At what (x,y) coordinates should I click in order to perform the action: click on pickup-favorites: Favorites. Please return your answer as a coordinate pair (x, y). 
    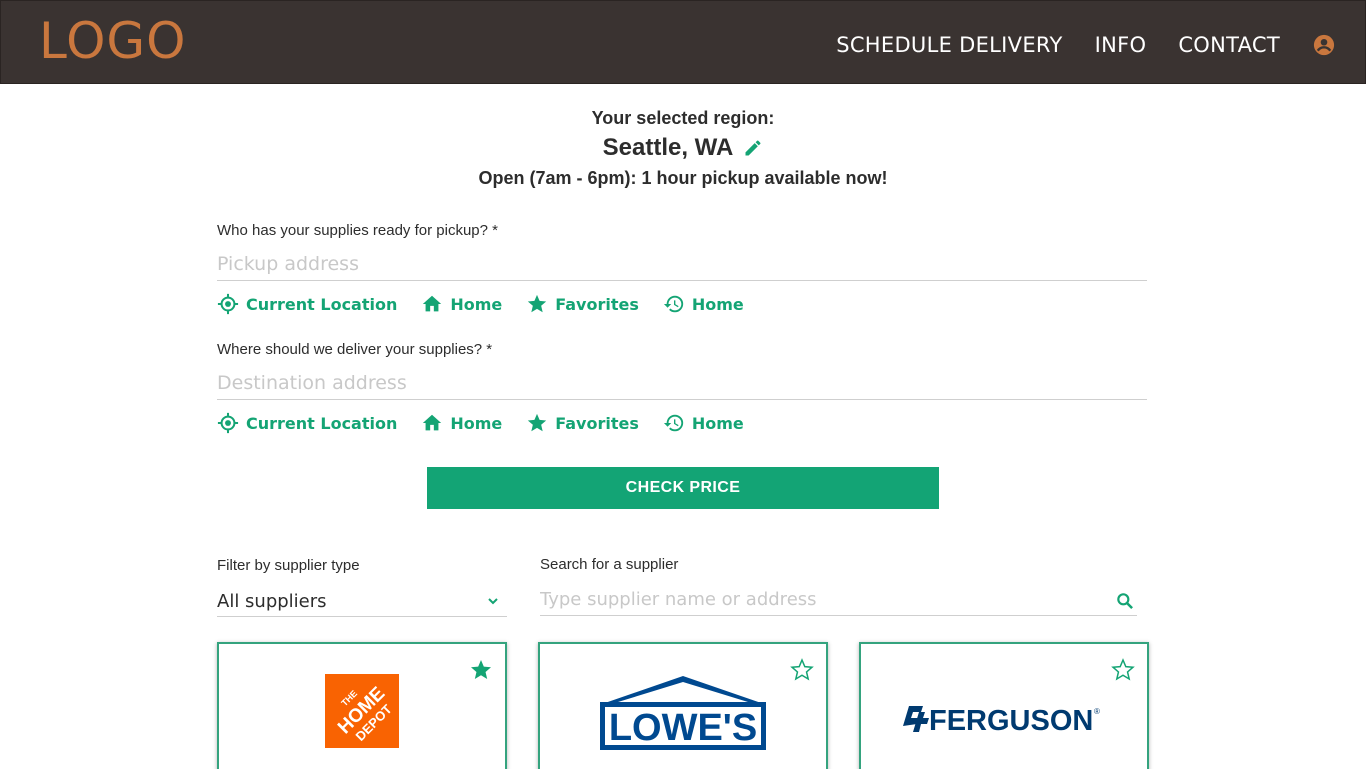
    Looking at the image, I should click on (582, 304).